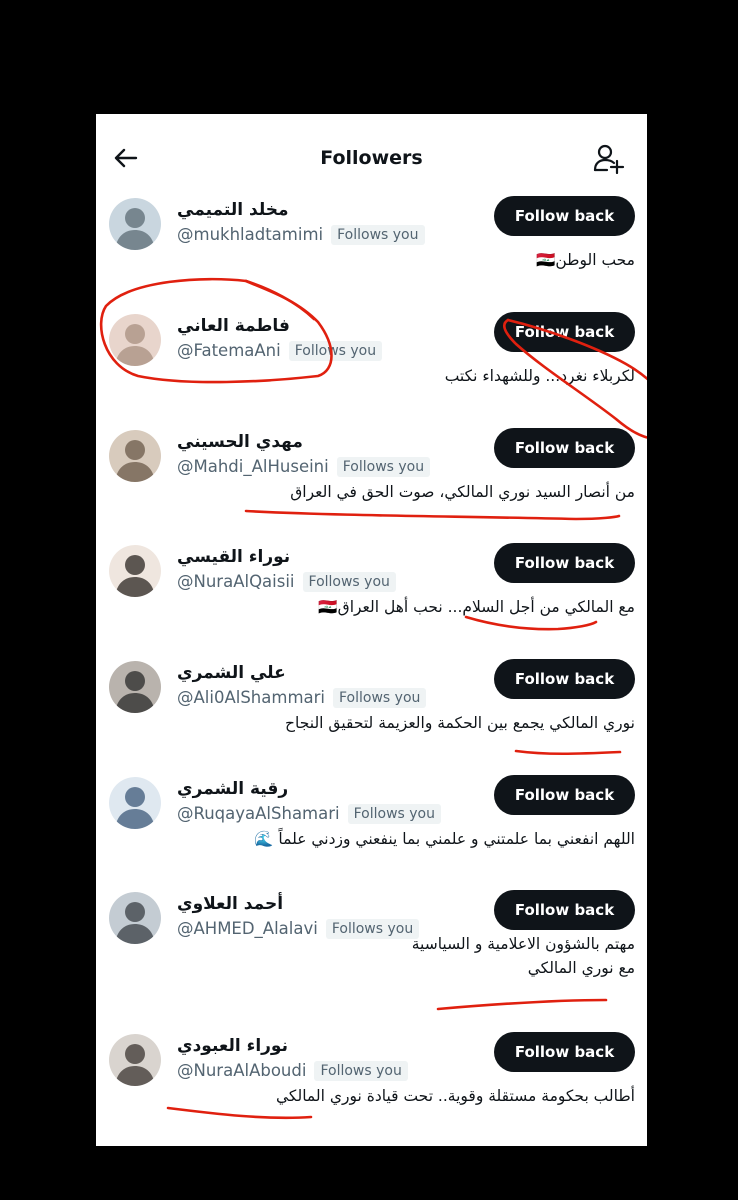 The image size is (738, 1200). I want to click on top-bar: Followers, so click(371, 158).